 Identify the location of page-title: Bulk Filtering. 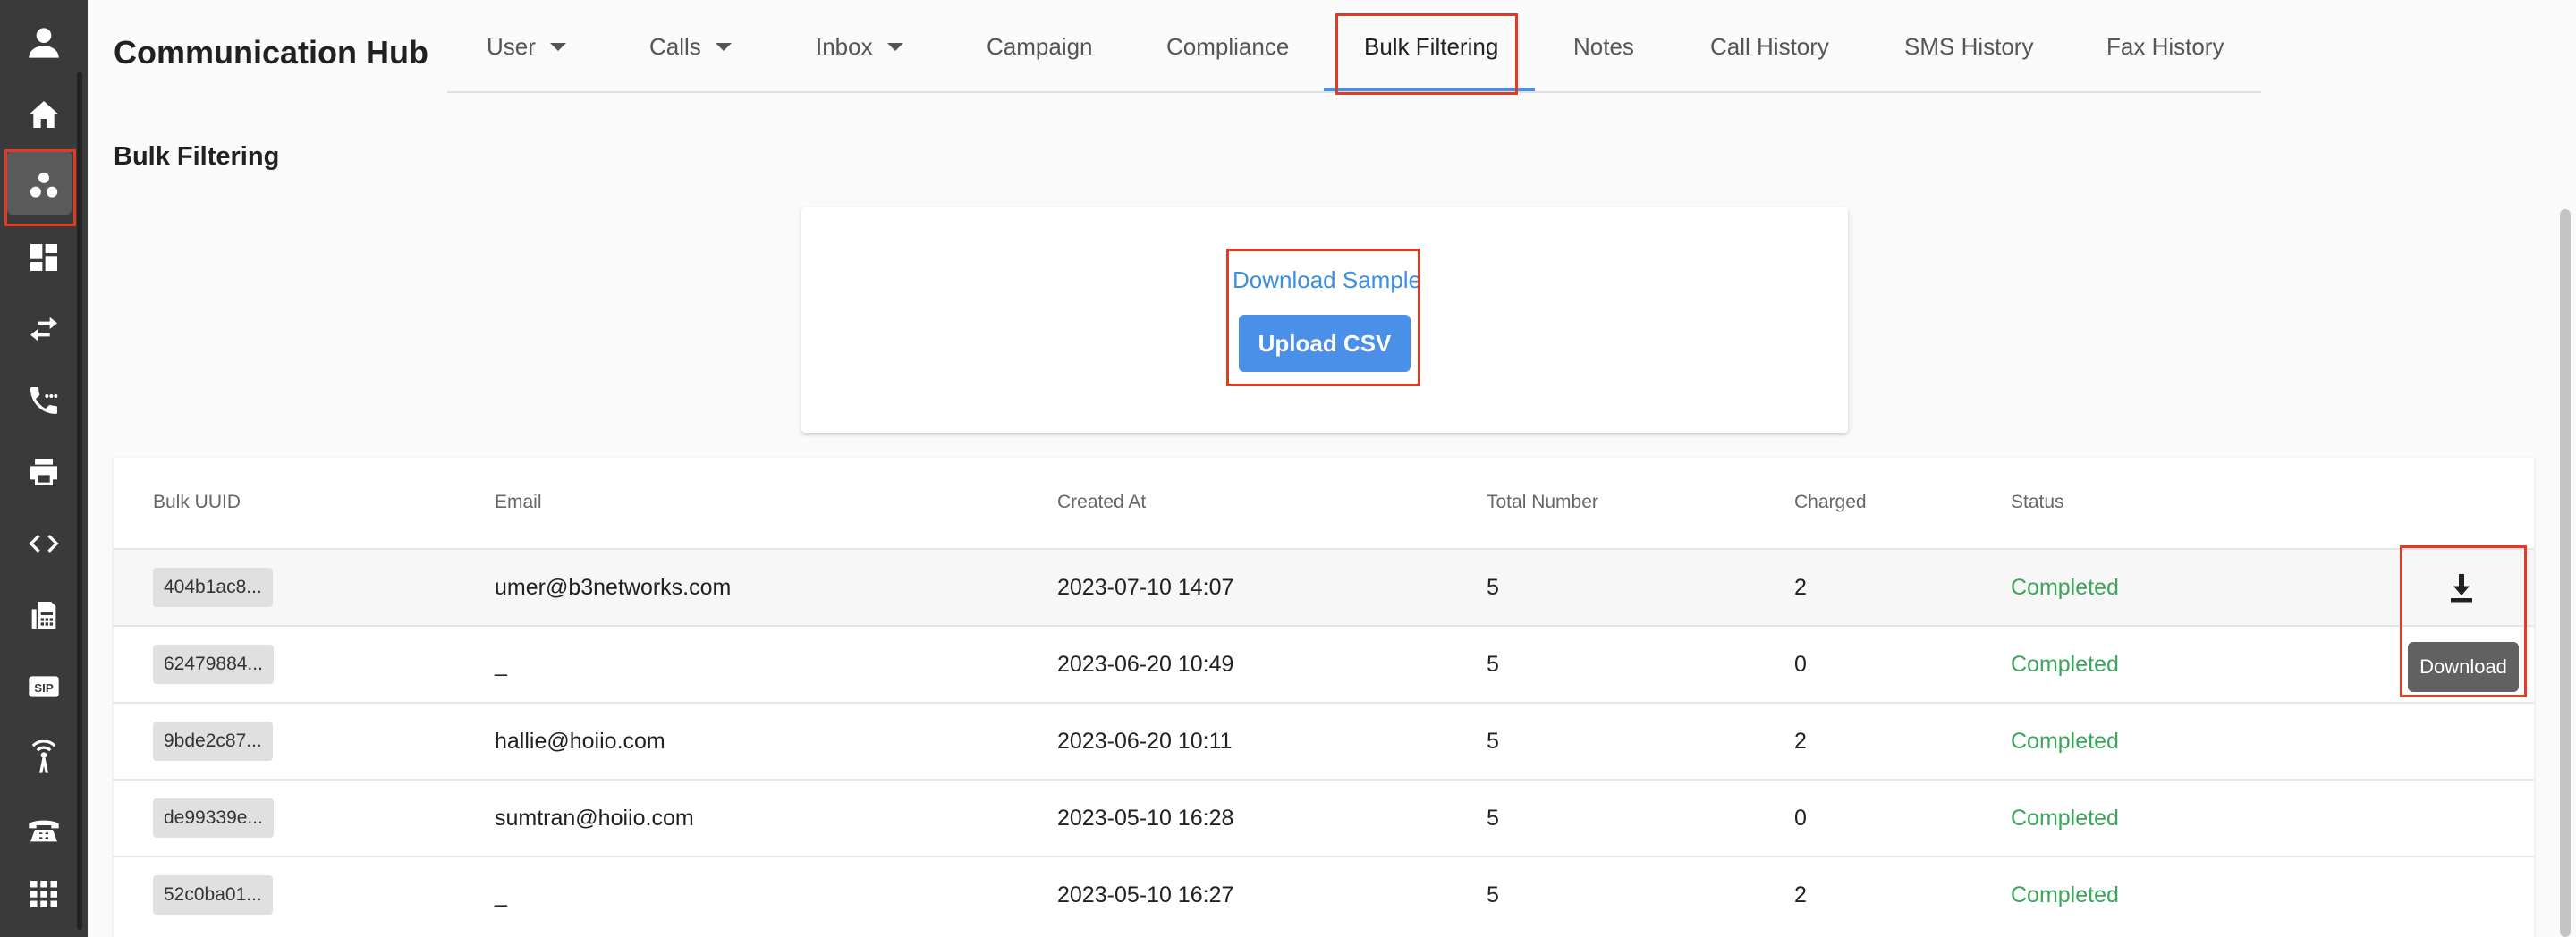
(197, 156).